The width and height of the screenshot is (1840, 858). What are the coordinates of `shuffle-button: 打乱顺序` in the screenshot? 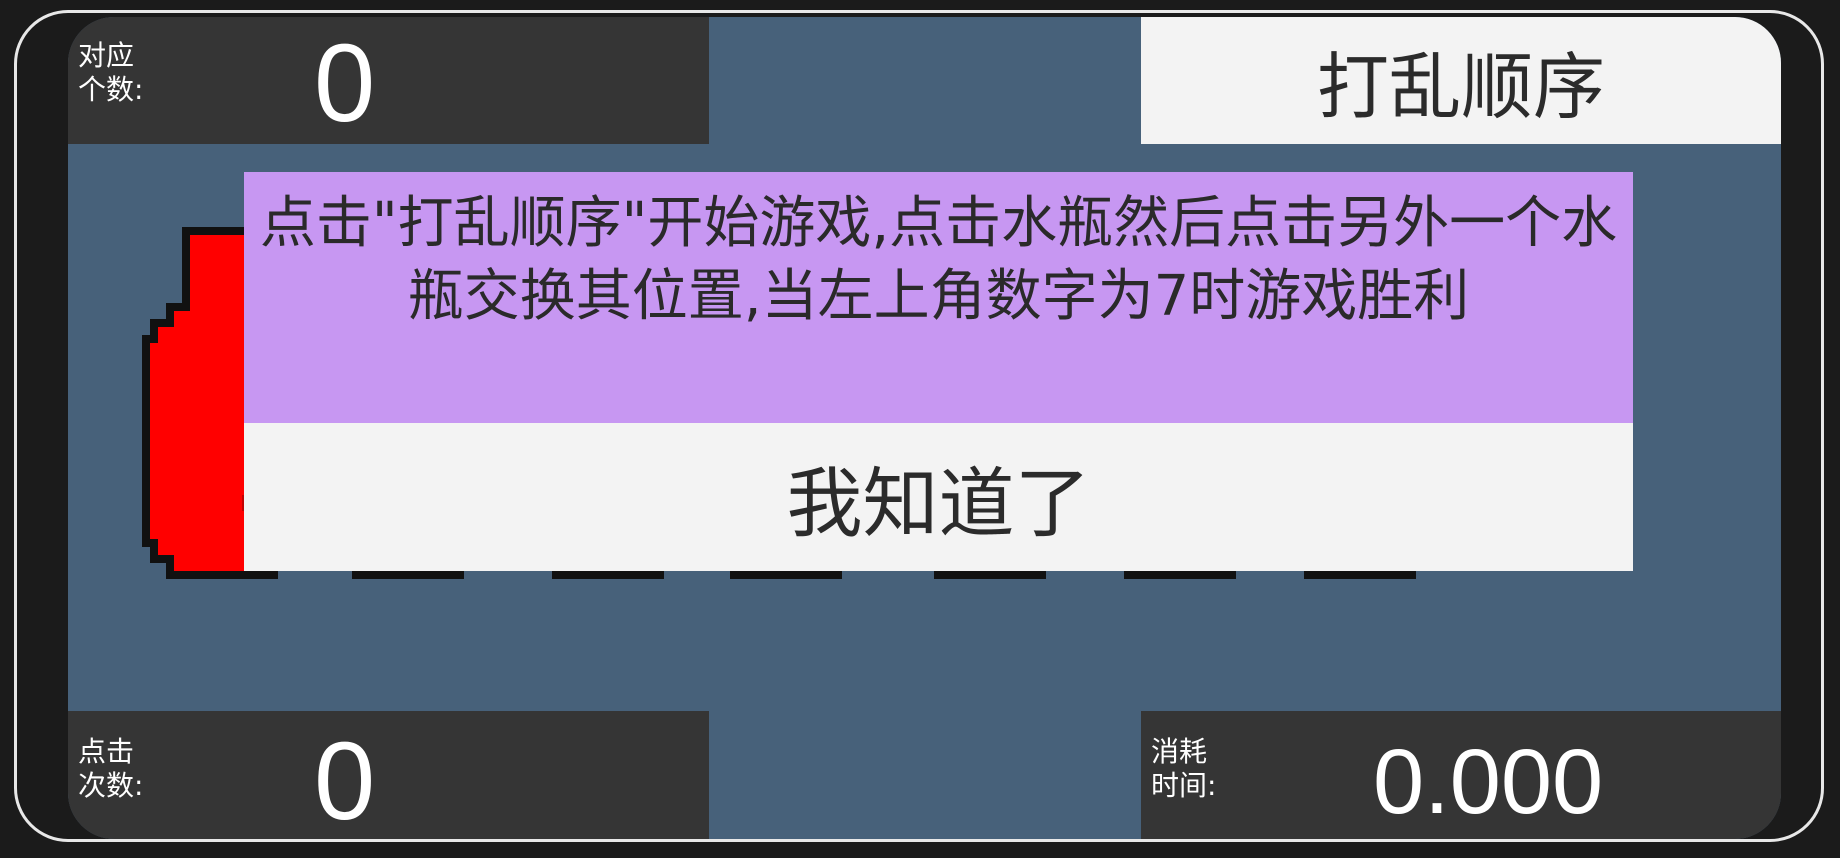 It's located at (1461, 80).